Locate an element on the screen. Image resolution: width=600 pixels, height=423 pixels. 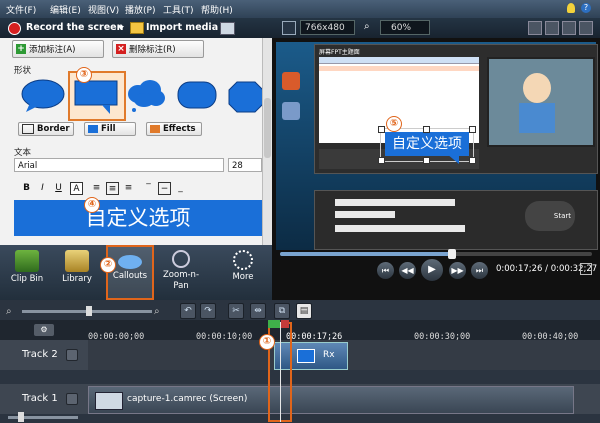
resize-handle-bottom is located at coordinates (426, 160).